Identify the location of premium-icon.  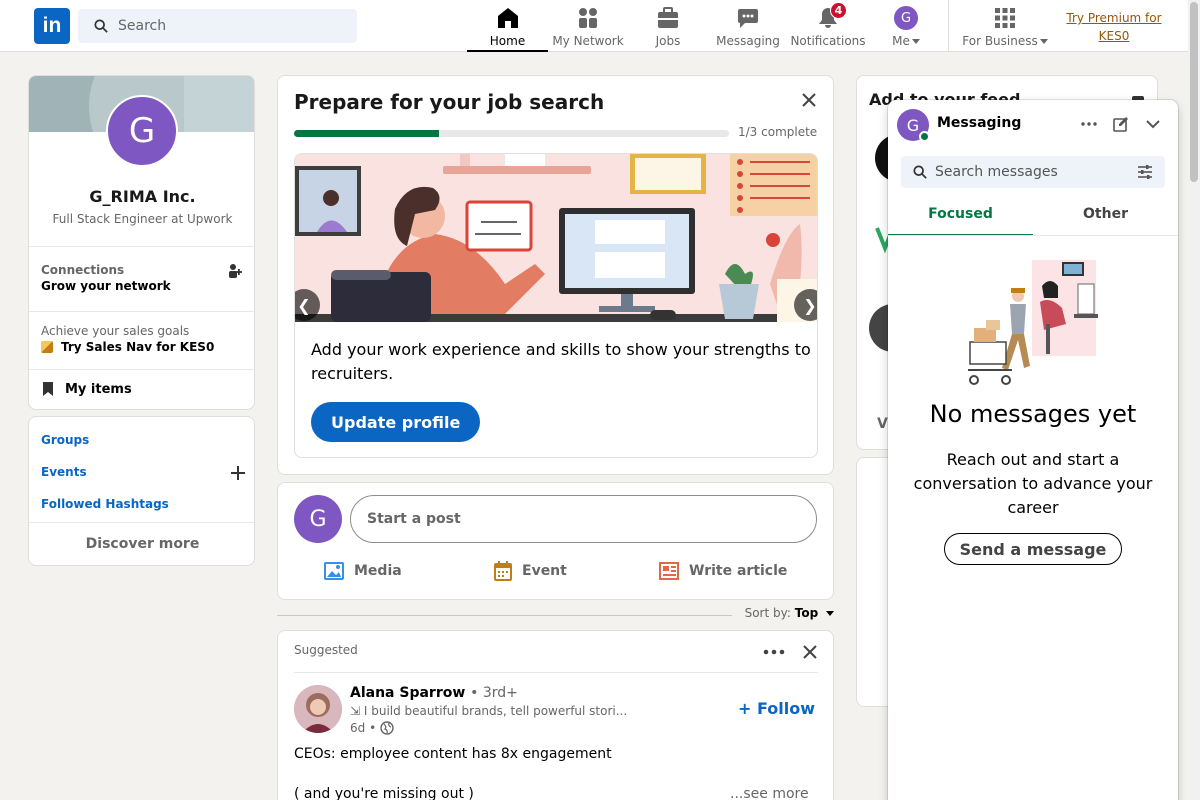
(47, 347).